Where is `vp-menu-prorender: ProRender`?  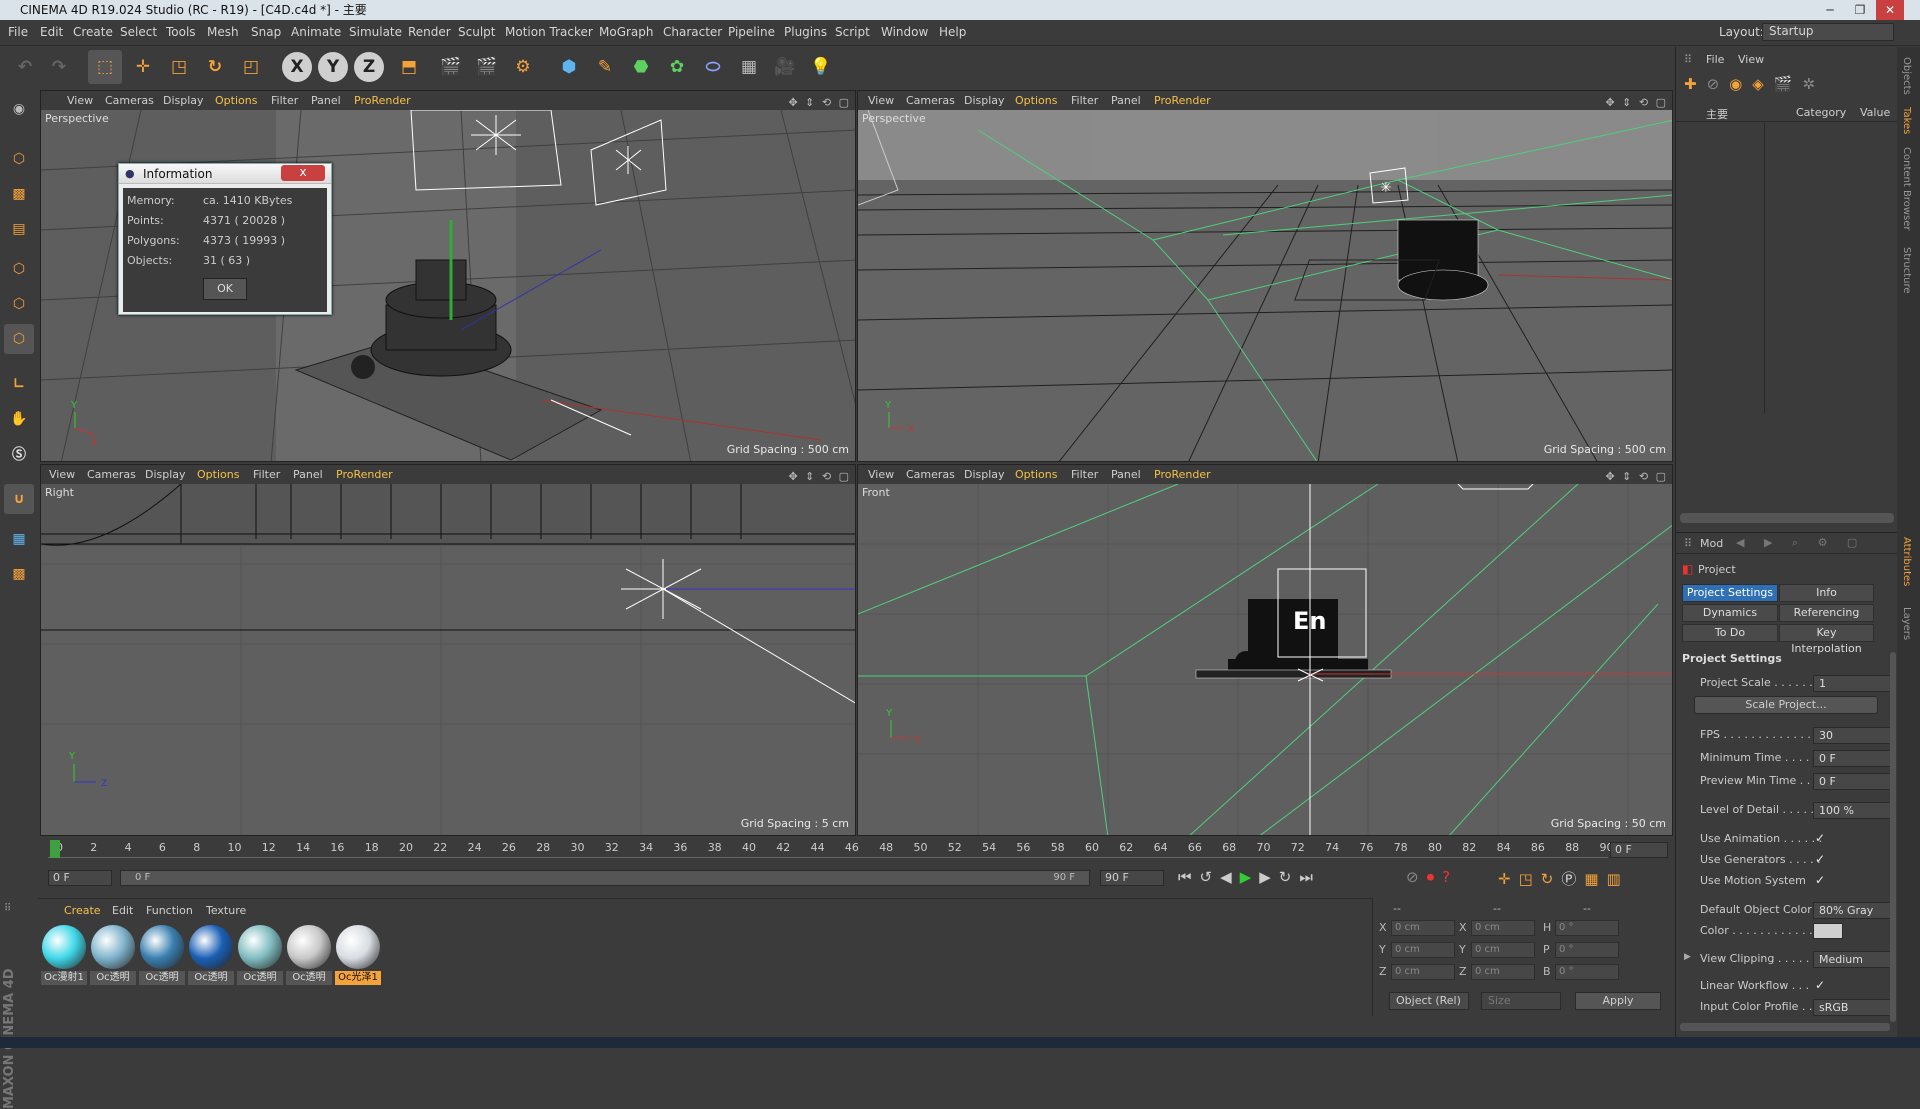
vp-menu-prorender: ProRender is located at coordinates (364, 474).